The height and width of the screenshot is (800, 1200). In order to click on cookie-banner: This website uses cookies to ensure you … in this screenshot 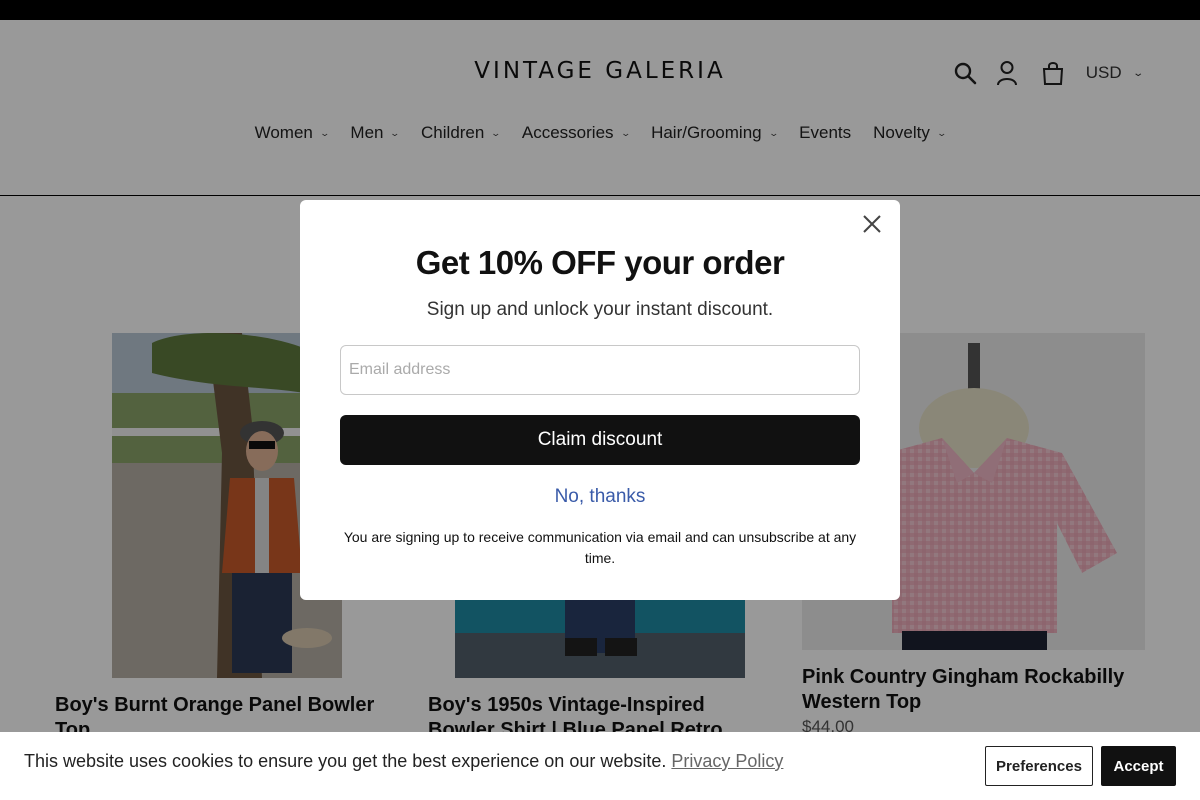, I will do `click(600, 766)`.